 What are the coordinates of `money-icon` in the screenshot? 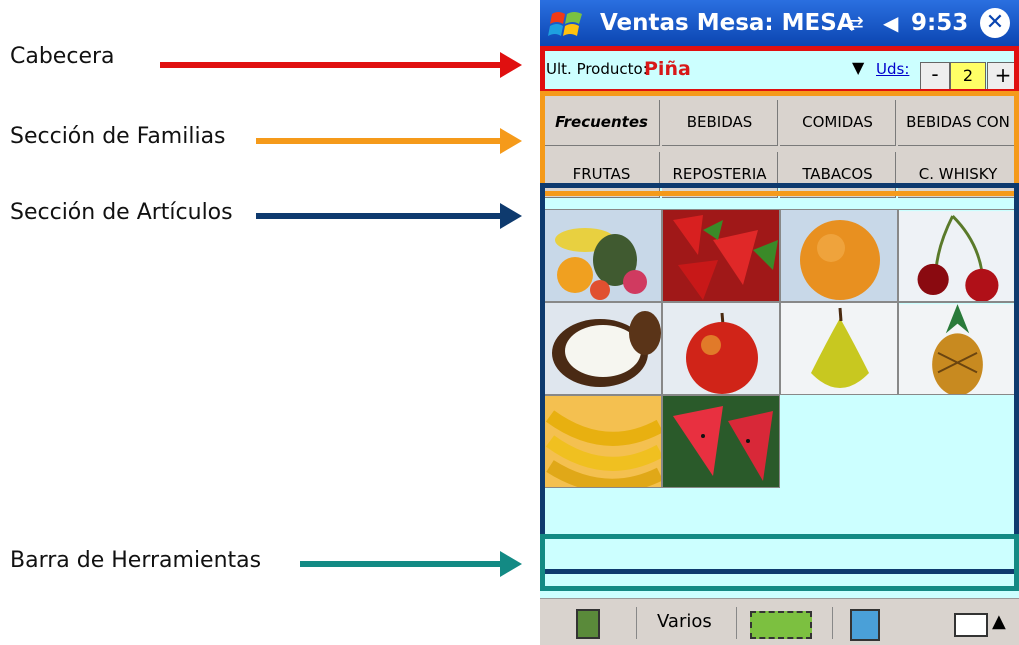 It's located at (781, 625).